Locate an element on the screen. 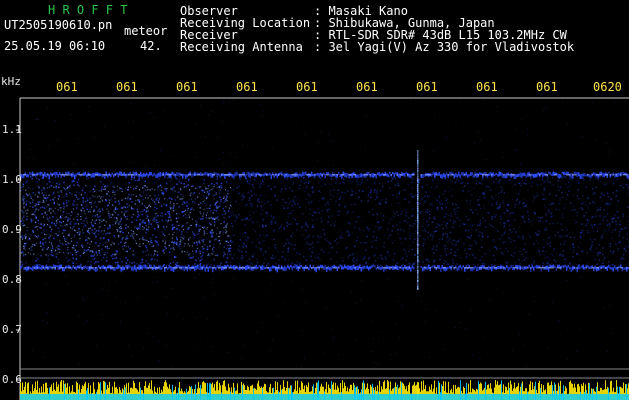 This screenshot has width=629, height=400. file-name: UT2505190610.pn is located at coordinates (58, 25).